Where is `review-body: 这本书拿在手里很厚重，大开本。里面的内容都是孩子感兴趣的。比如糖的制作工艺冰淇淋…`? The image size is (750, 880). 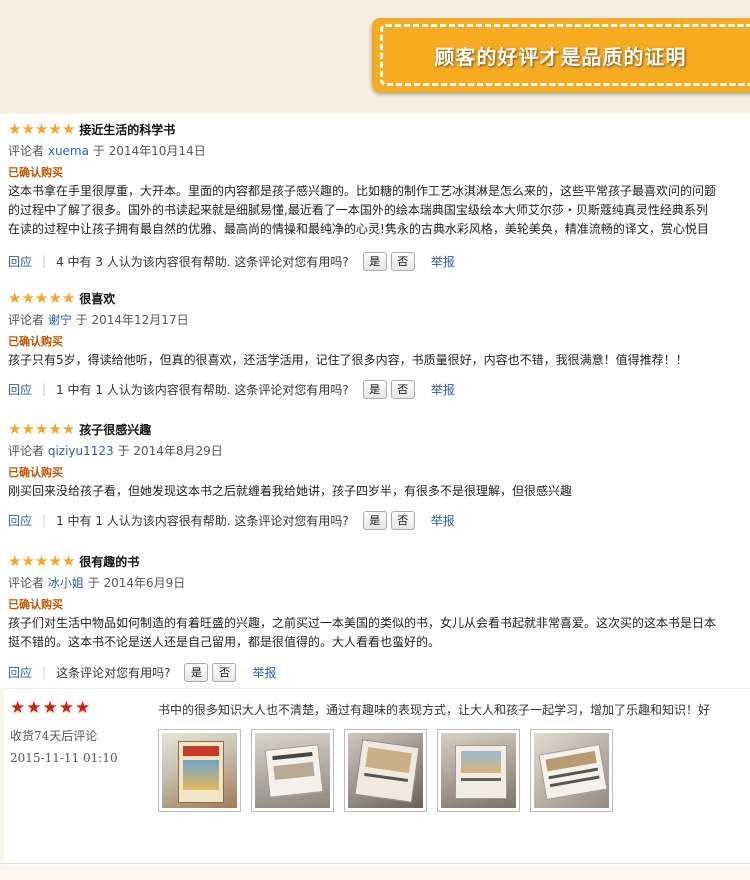
review-body: 这本书拿在手里很厚重，大开本。里面的内容都是孩子感兴趣的。比如糖的制作工艺冰淇淋… is located at coordinates (379, 210).